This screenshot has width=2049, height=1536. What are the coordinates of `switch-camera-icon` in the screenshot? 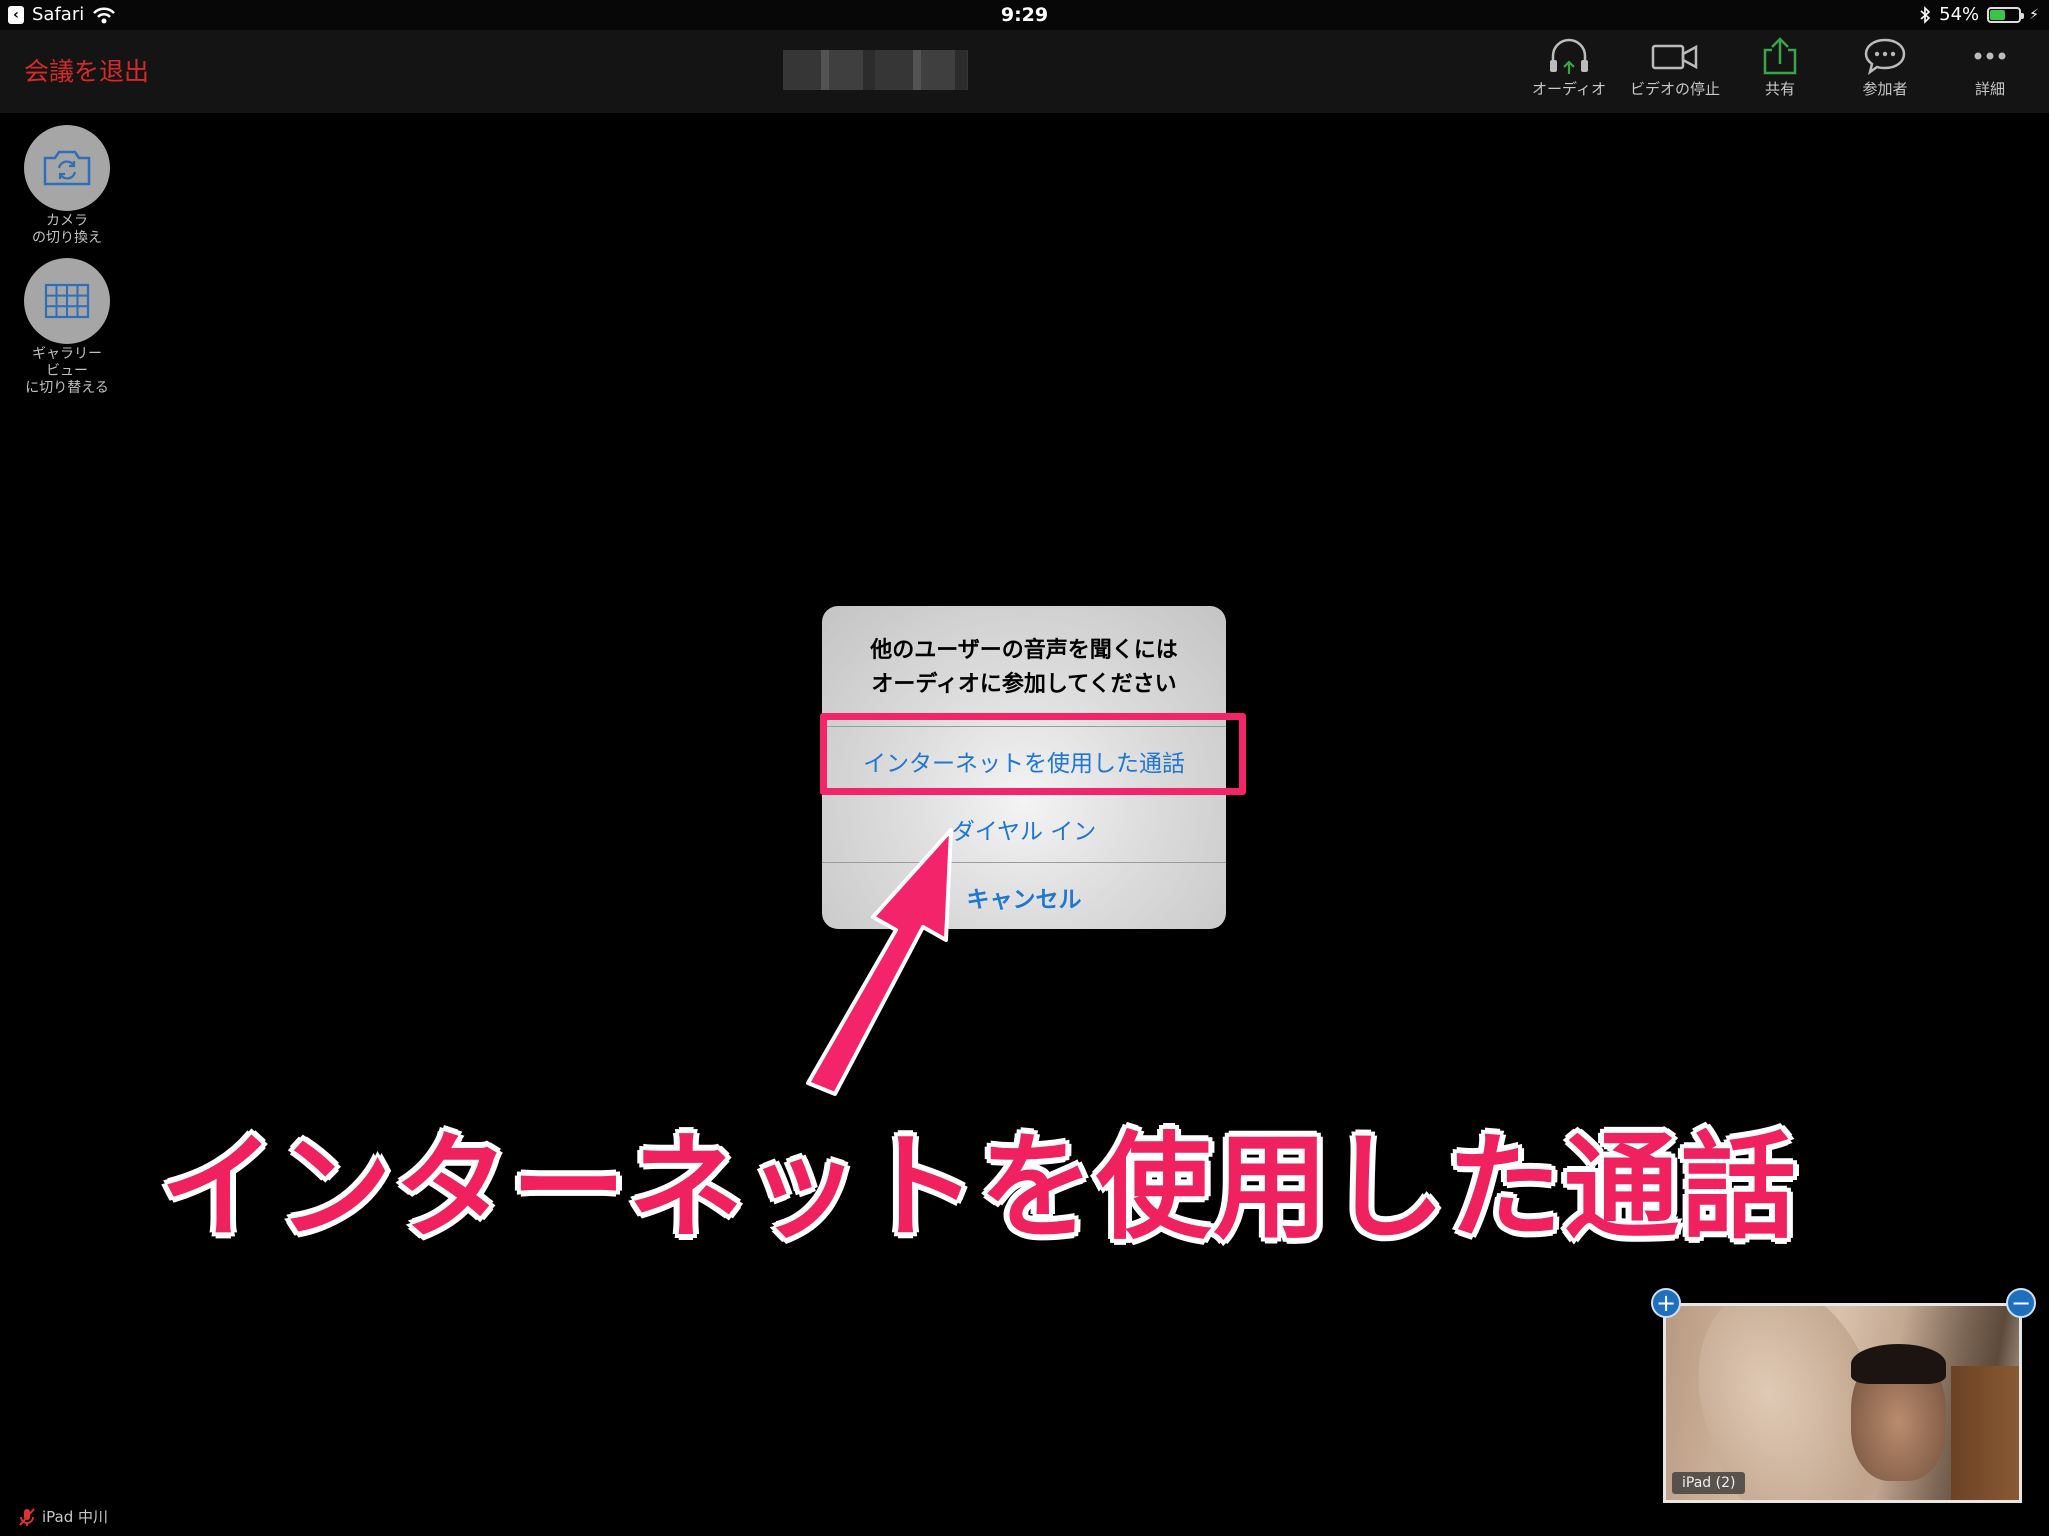 It's located at (67, 168).